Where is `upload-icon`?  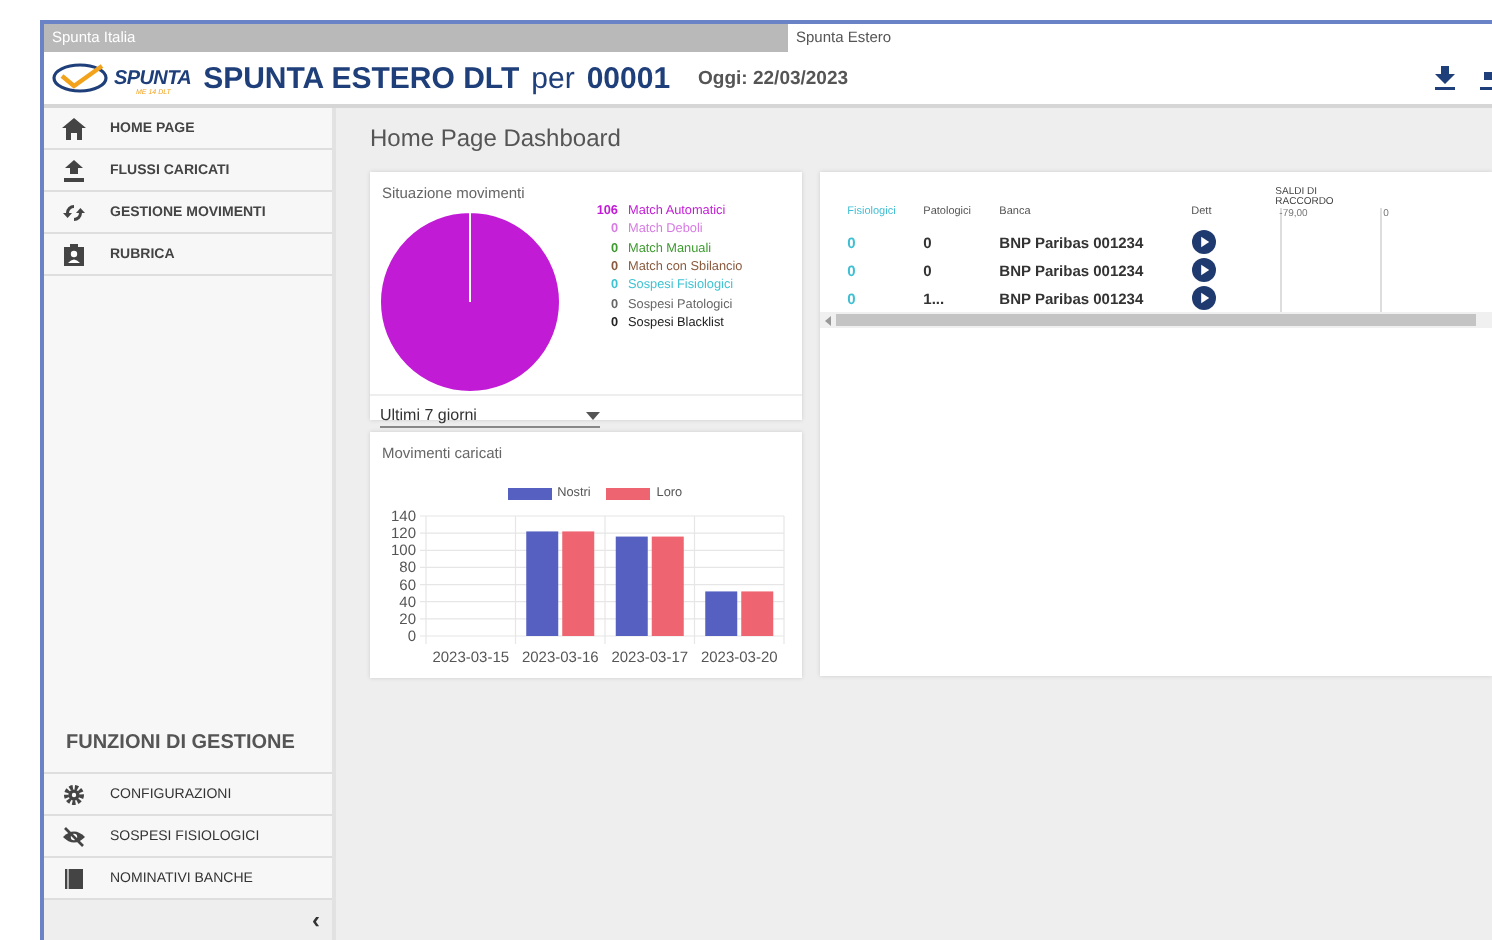 upload-icon is located at coordinates (74, 170).